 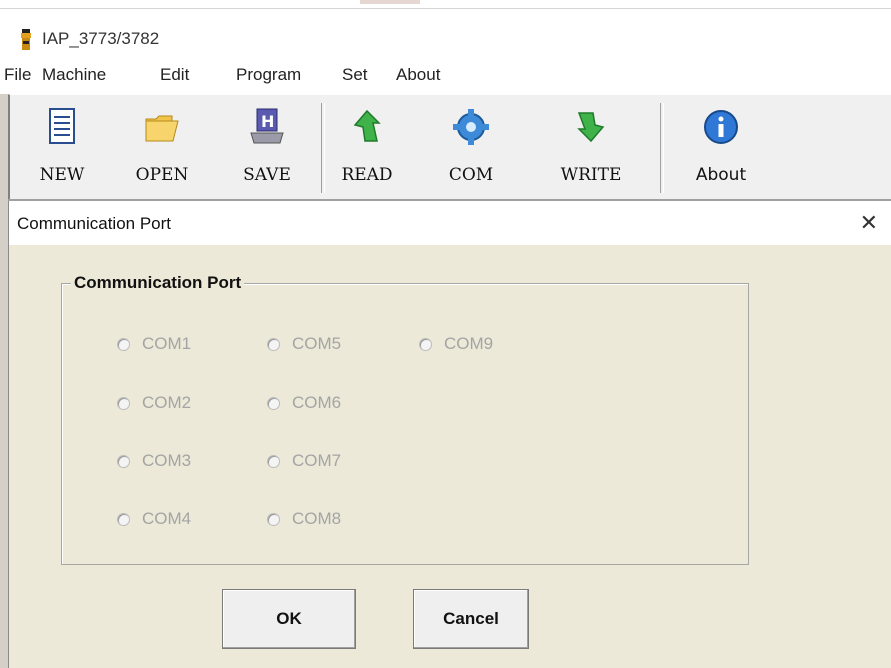 What do you see at coordinates (471, 146) in the screenshot?
I see `toolbar-com-button: COM` at bounding box center [471, 146].